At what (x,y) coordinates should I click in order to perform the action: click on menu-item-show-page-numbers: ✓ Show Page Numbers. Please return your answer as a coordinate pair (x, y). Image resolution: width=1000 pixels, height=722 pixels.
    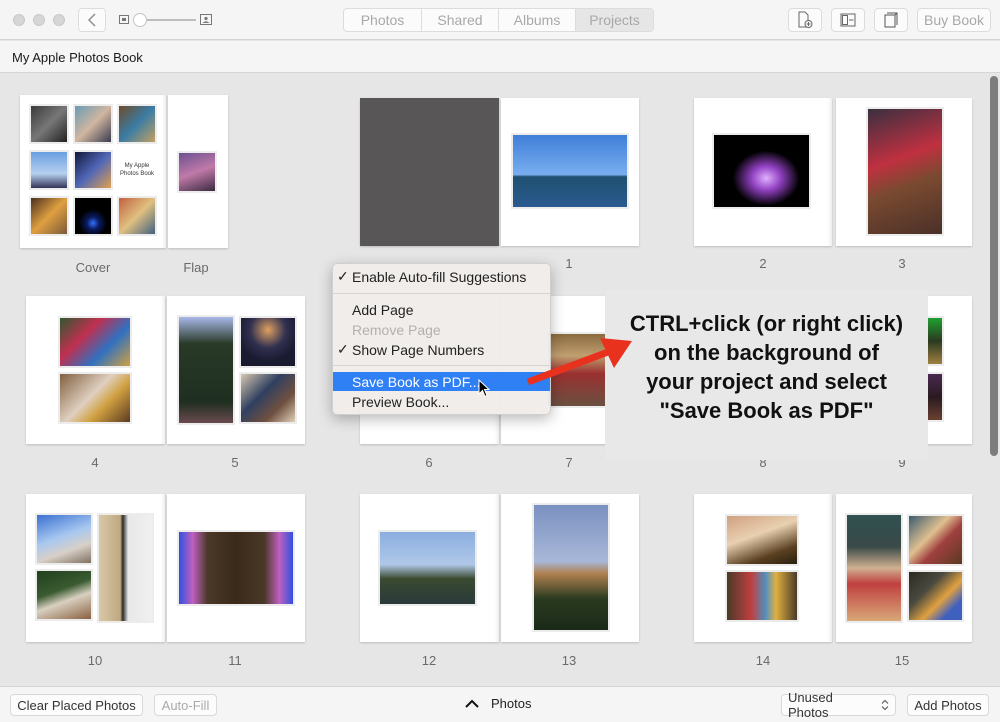
    Looking at the image, I should click on (441, 349).